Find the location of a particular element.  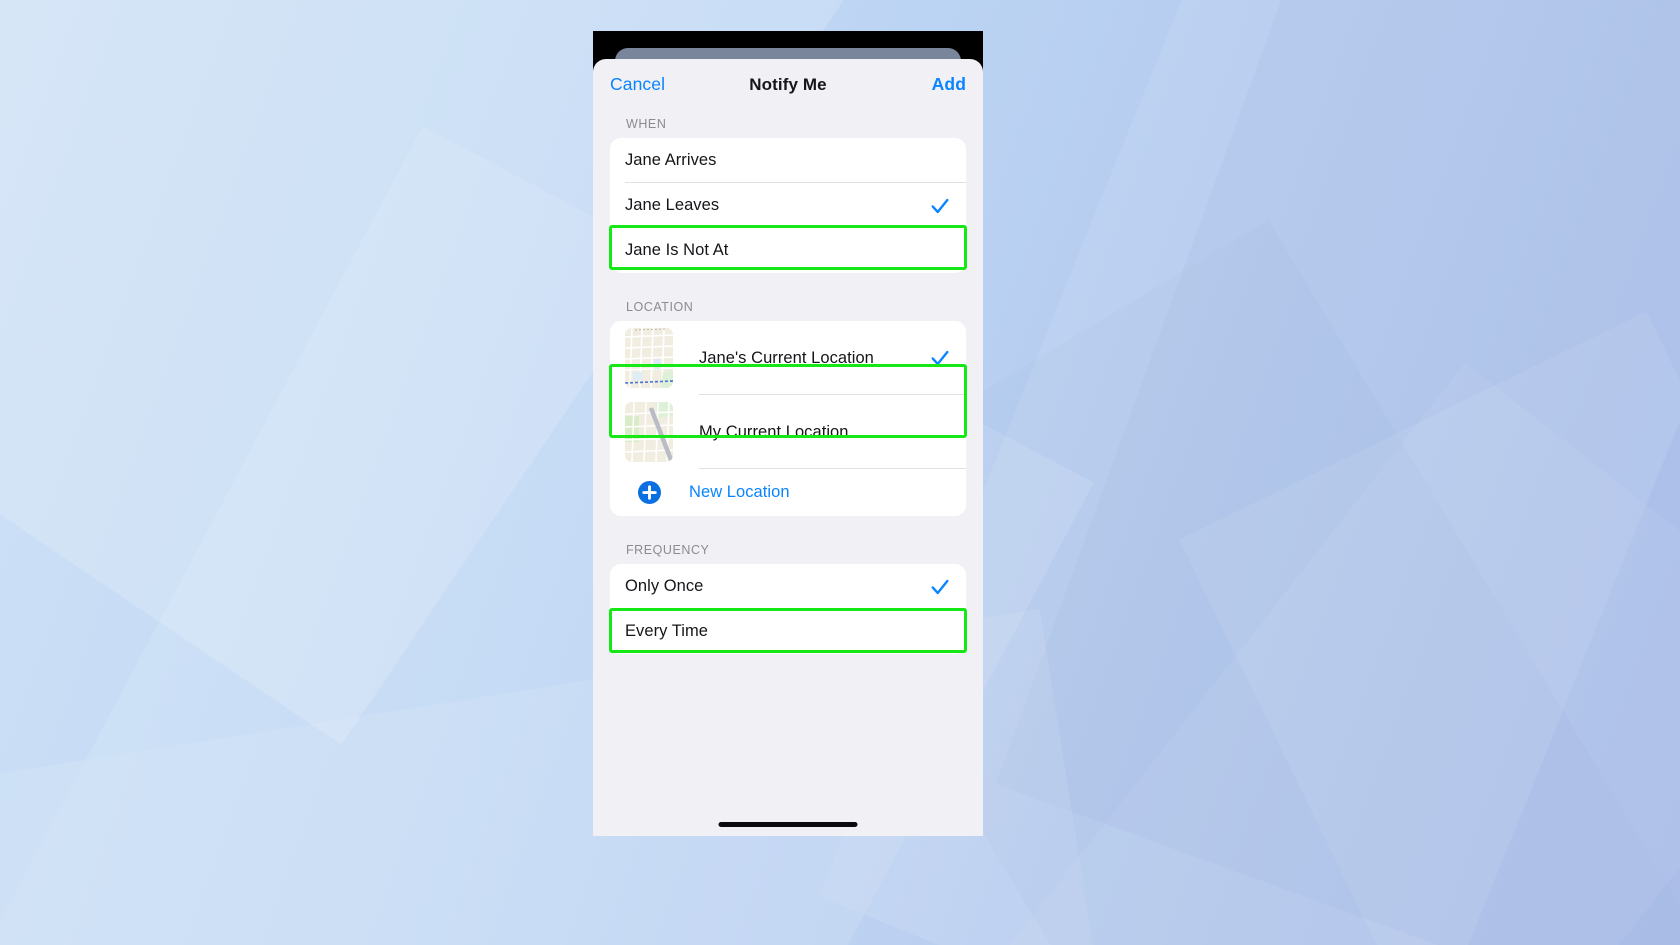

section-header-location: LOCATION is located at coordinates (660, 307).